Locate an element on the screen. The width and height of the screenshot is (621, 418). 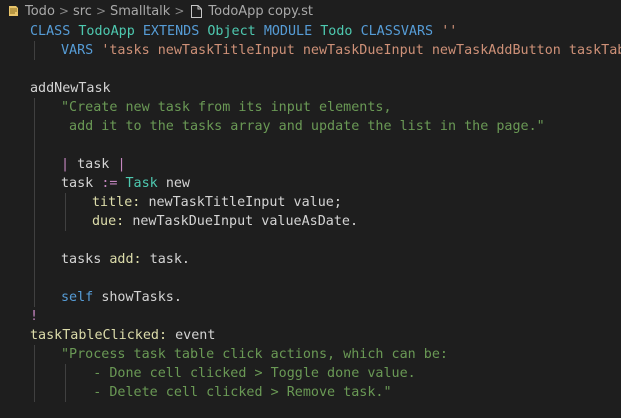
code-line-title: title: newTaskTitleInput value; is located at coordinates (217, 202).